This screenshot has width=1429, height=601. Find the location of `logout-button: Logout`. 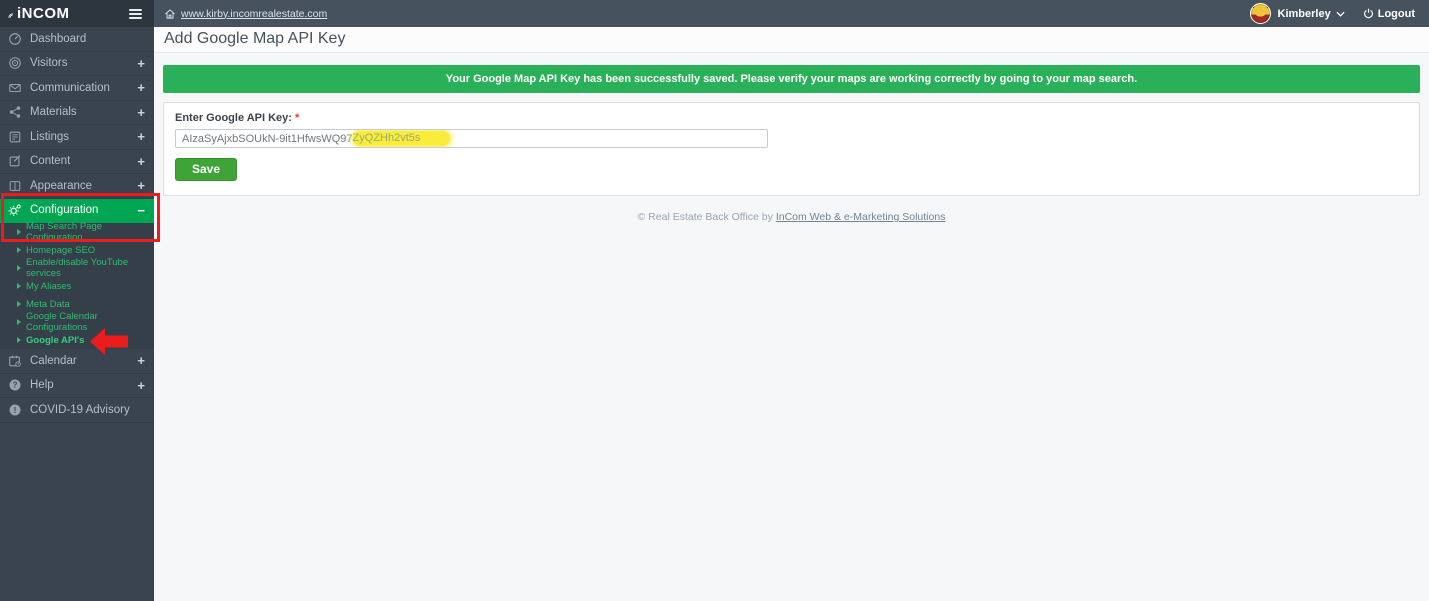

logout-button: Logout is located at coordinates (1389, 14).